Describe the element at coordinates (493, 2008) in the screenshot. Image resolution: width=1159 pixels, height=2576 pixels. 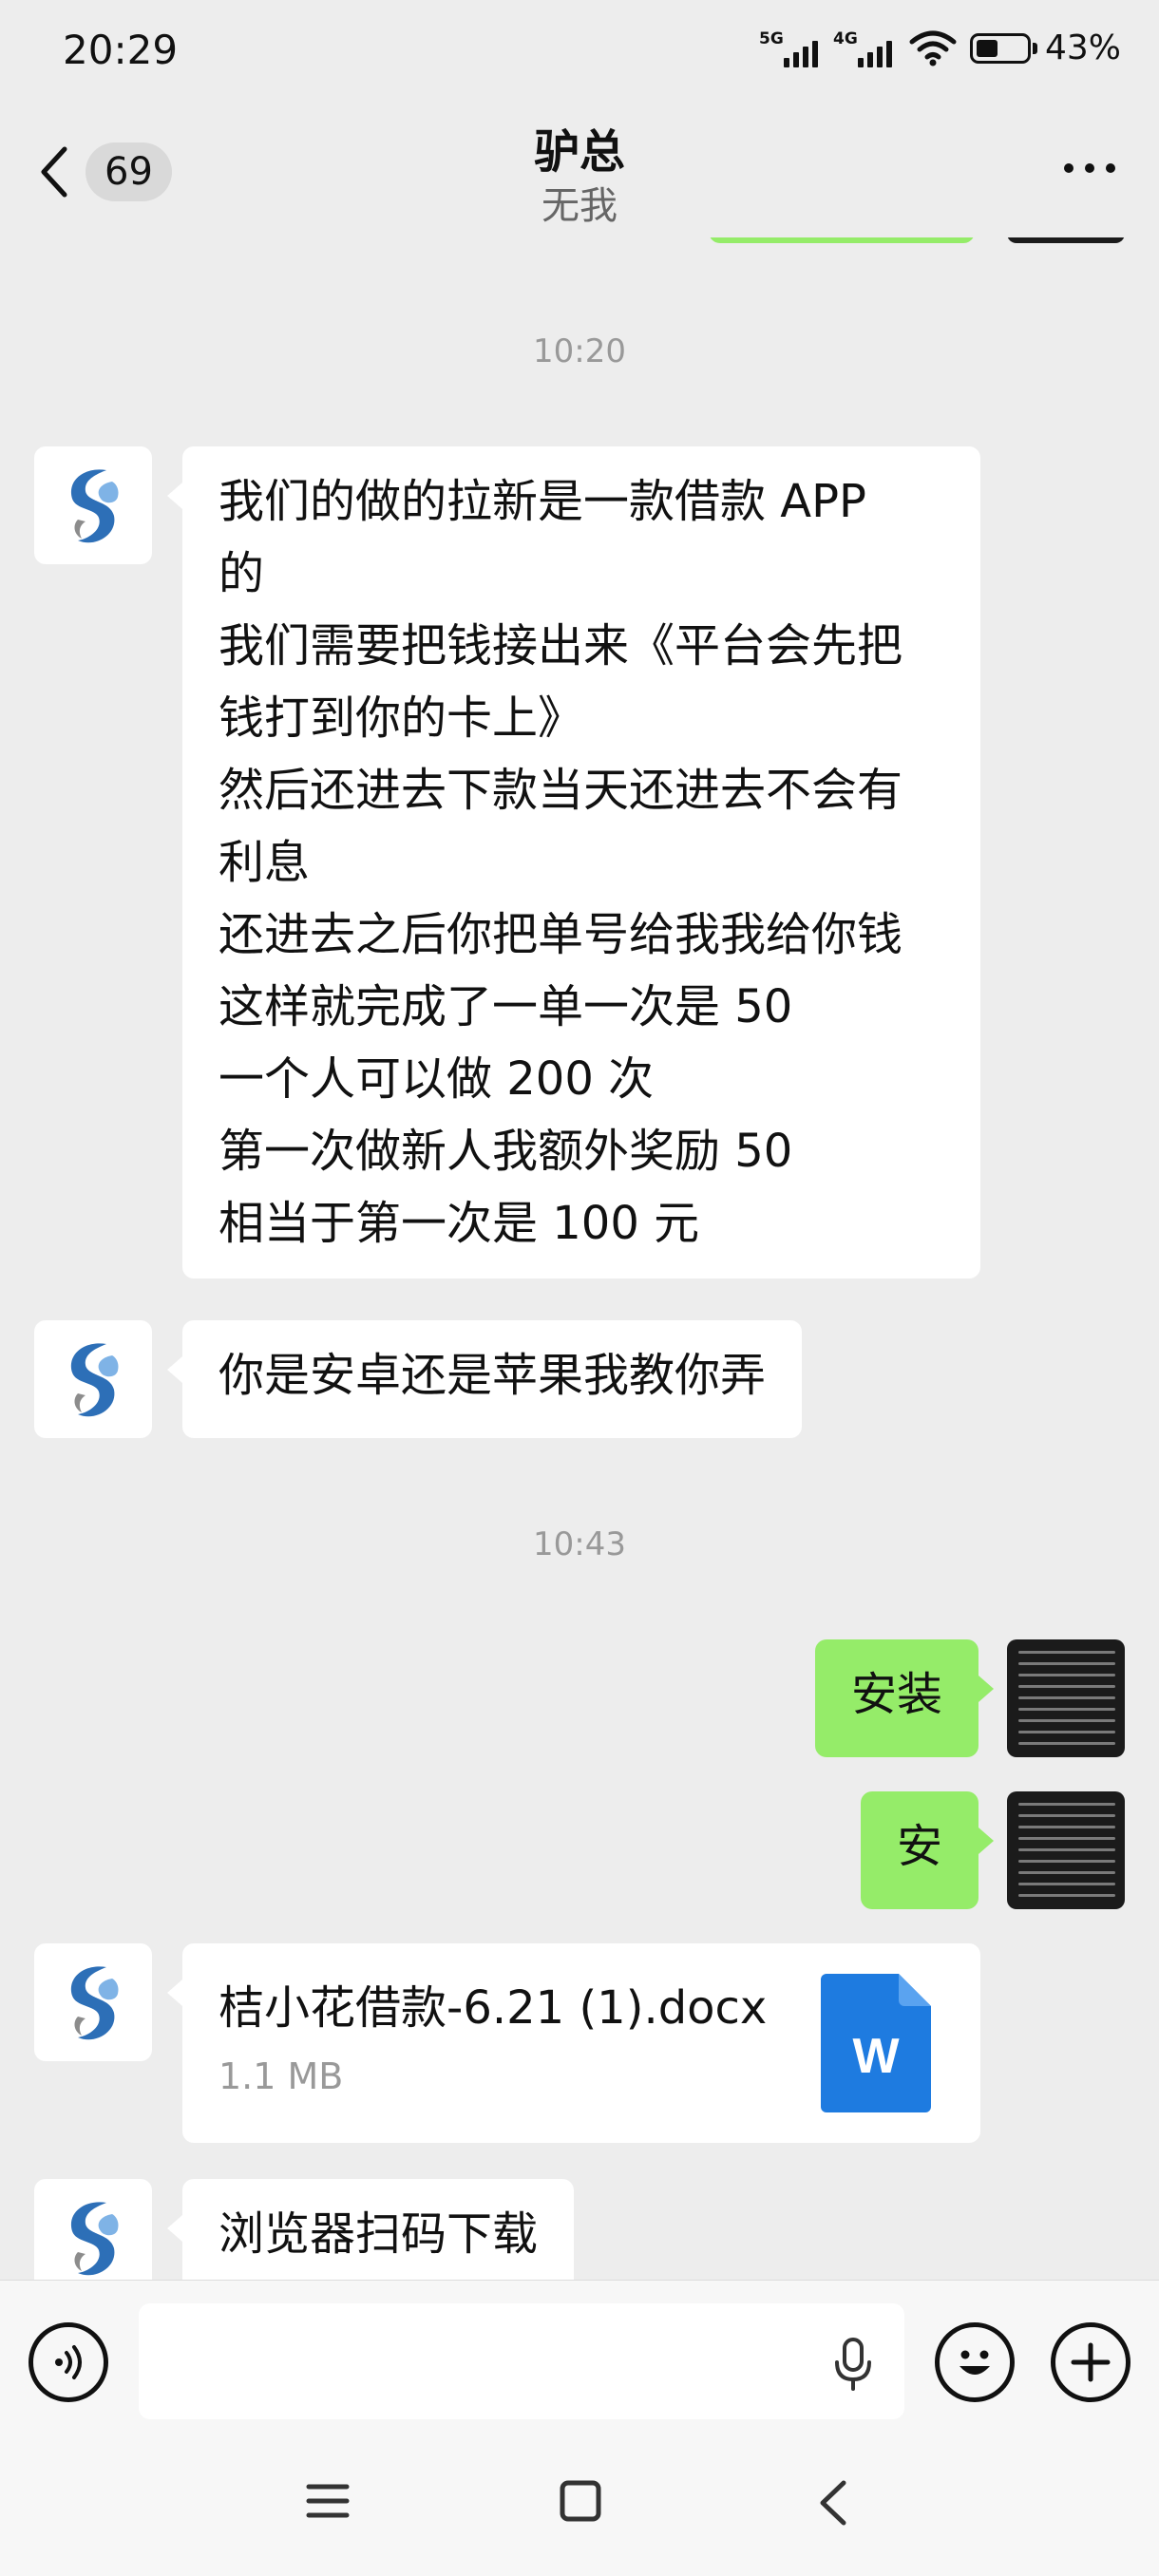
I see `file-name: 桔小花借款-6.21 (1).docx` at that location.